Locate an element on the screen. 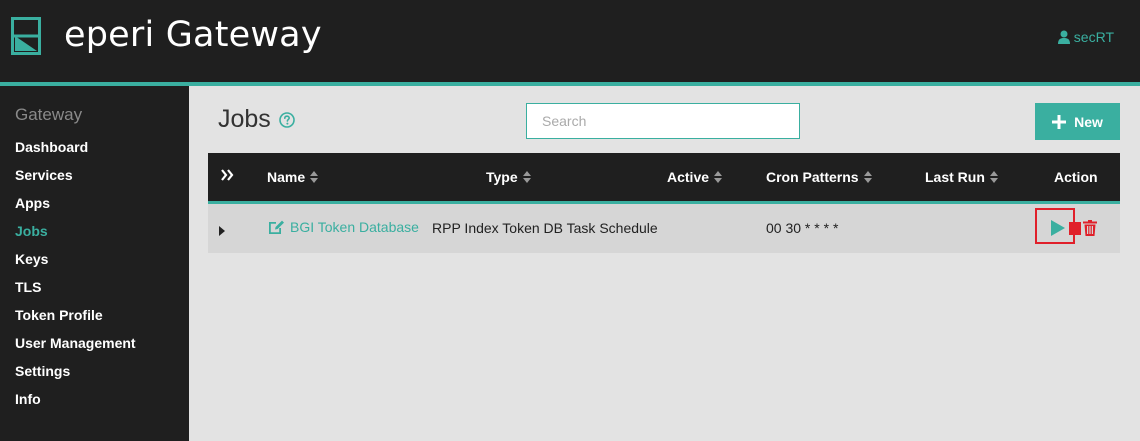  job-name-link: BGI Token Database is located at coordinates (343, 227).